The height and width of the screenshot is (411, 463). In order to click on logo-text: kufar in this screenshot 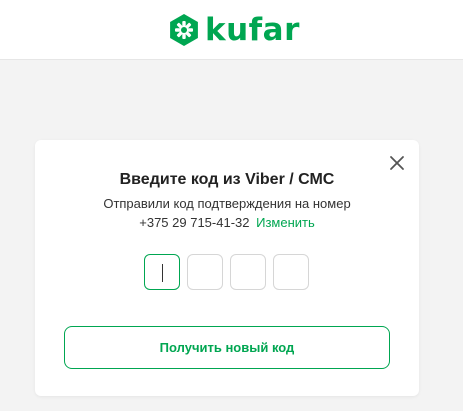, I will do `click(252, 30)`.